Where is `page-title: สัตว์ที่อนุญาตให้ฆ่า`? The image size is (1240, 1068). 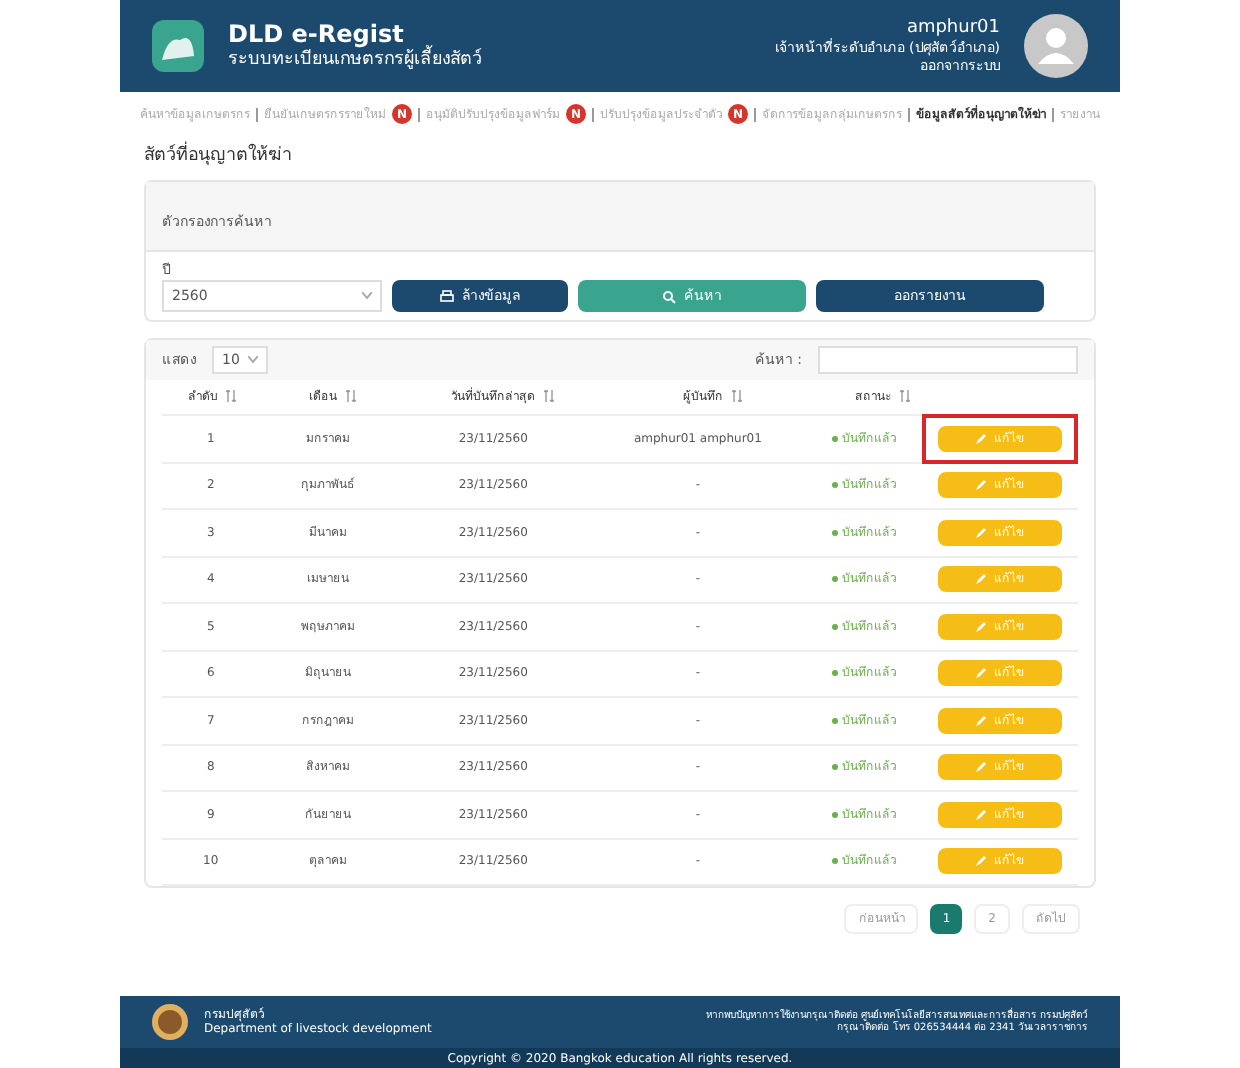
page-title: สัตว์ที่อนุญาตให้ฆ่า is located at coordinates (620, 157).